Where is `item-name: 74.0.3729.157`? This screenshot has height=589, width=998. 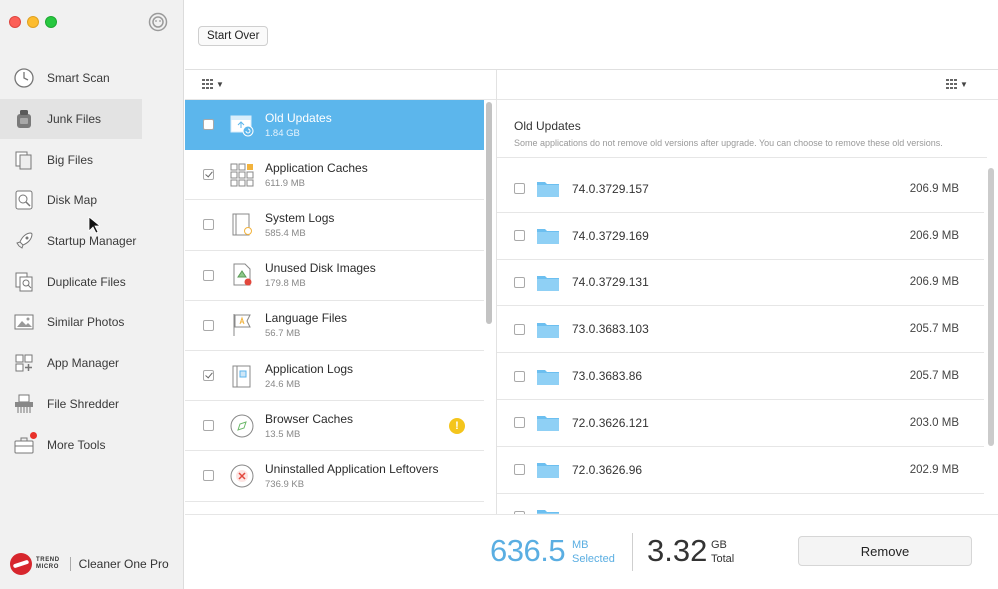 item-name: 74.0.3729.157 is located at coordinates (610, 188).